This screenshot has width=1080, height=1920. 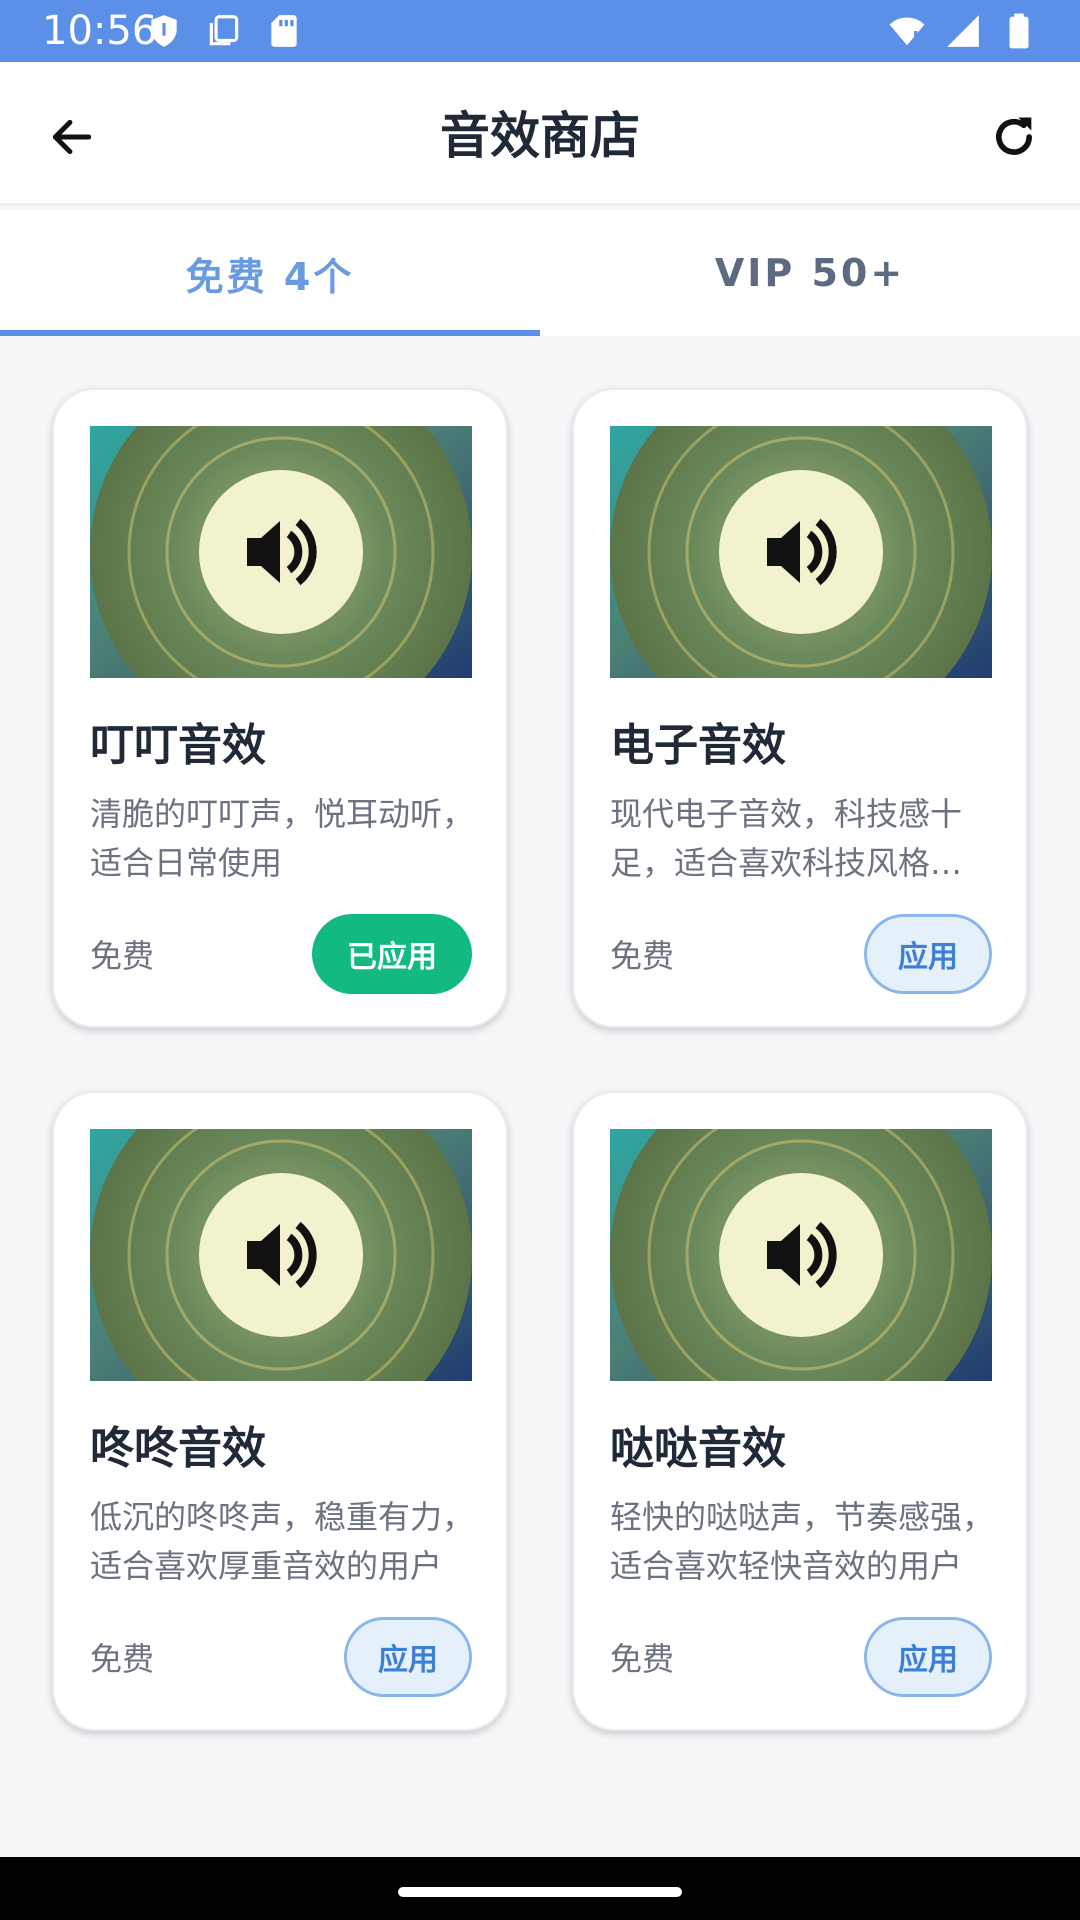 What do you see at coordinates (540, 31) in the screenshot?
I see `status-bar: 10:56` at bounding box center [540, 31].